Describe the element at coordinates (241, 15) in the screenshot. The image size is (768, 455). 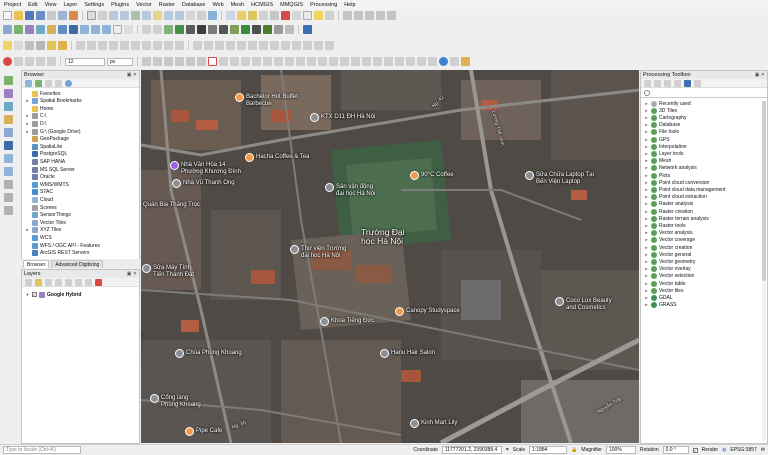
I see `select-features-icon` at that location.